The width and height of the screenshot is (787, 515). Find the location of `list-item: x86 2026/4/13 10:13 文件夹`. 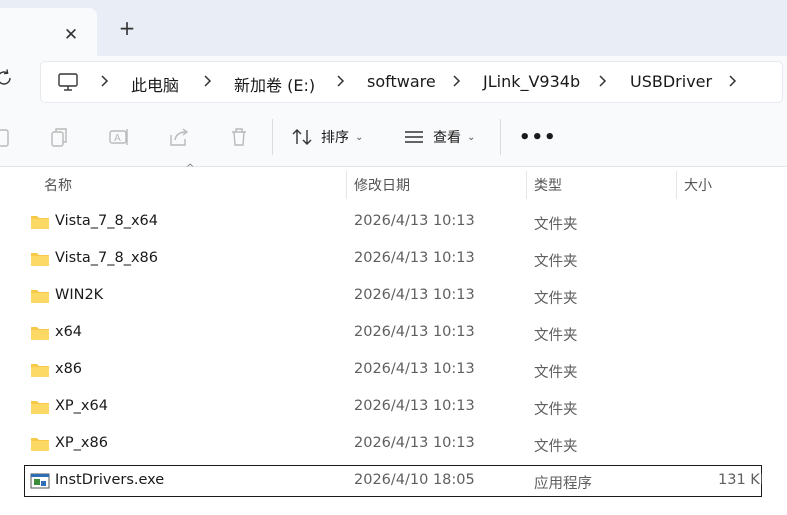

list-item: x86 2026/4/13 10:13 文件夹 is located at coordinates (381, 371).